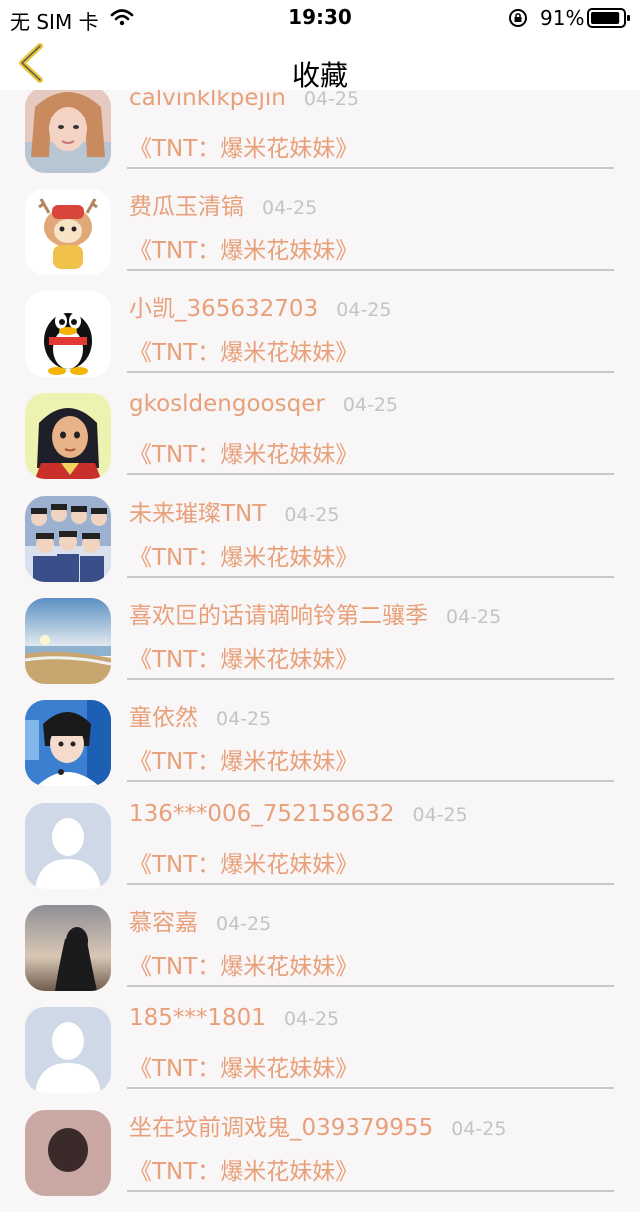  I want to click on list-item: 坐在坟前调戏鬼_039379955 04-25 《TNT：爆米花妹妹》, so click(320, 1161).